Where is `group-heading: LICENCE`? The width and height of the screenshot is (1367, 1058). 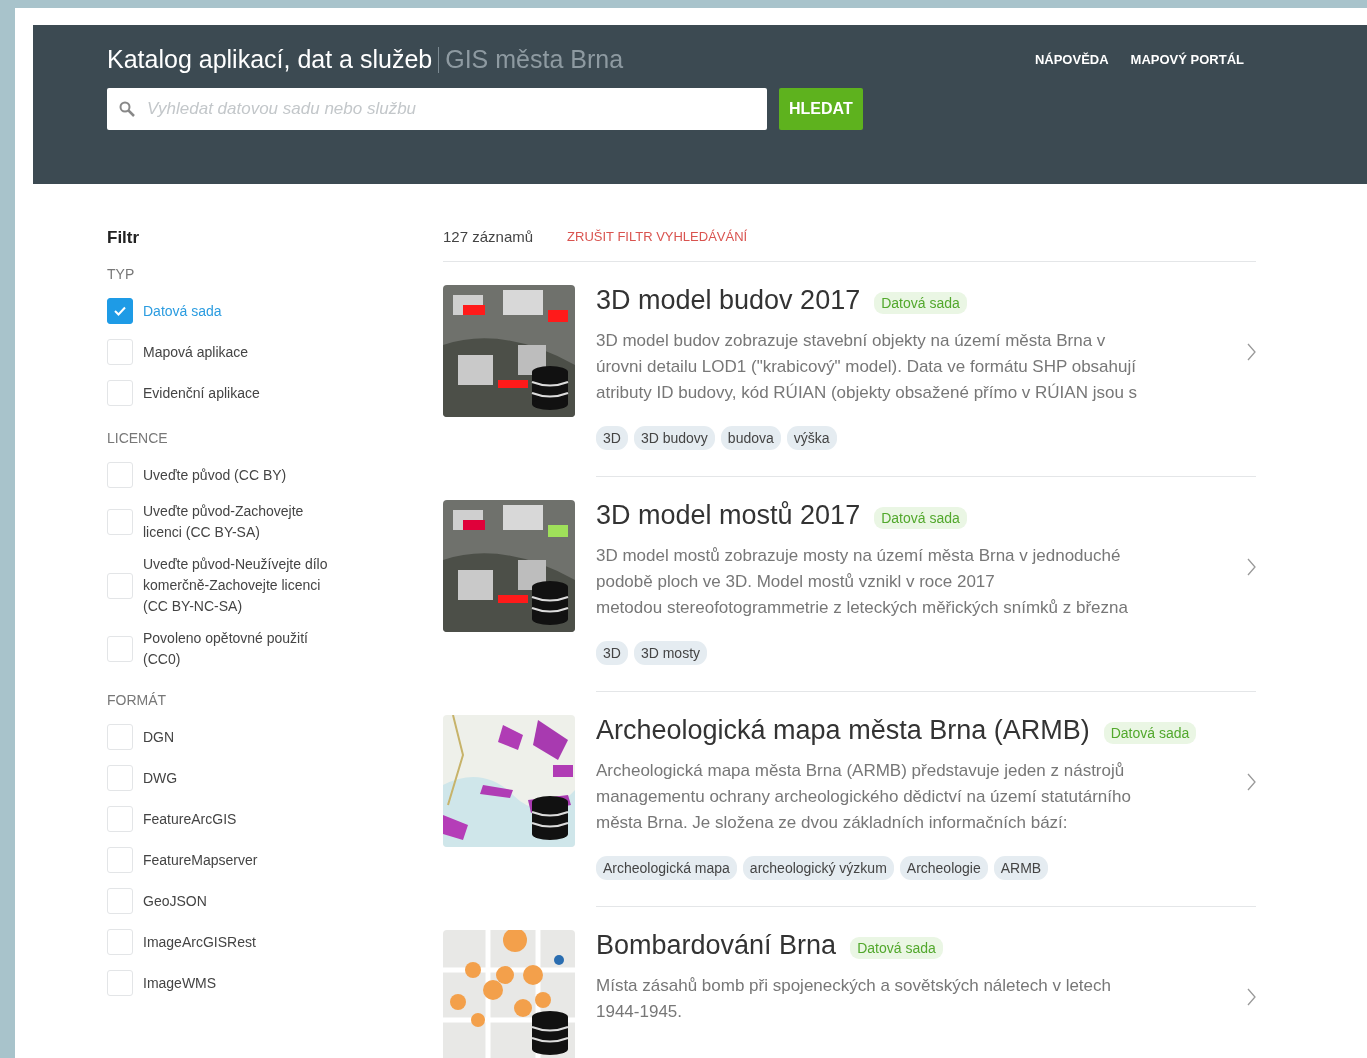 group-heading: LICENCE is located at coordinates (138, 438).